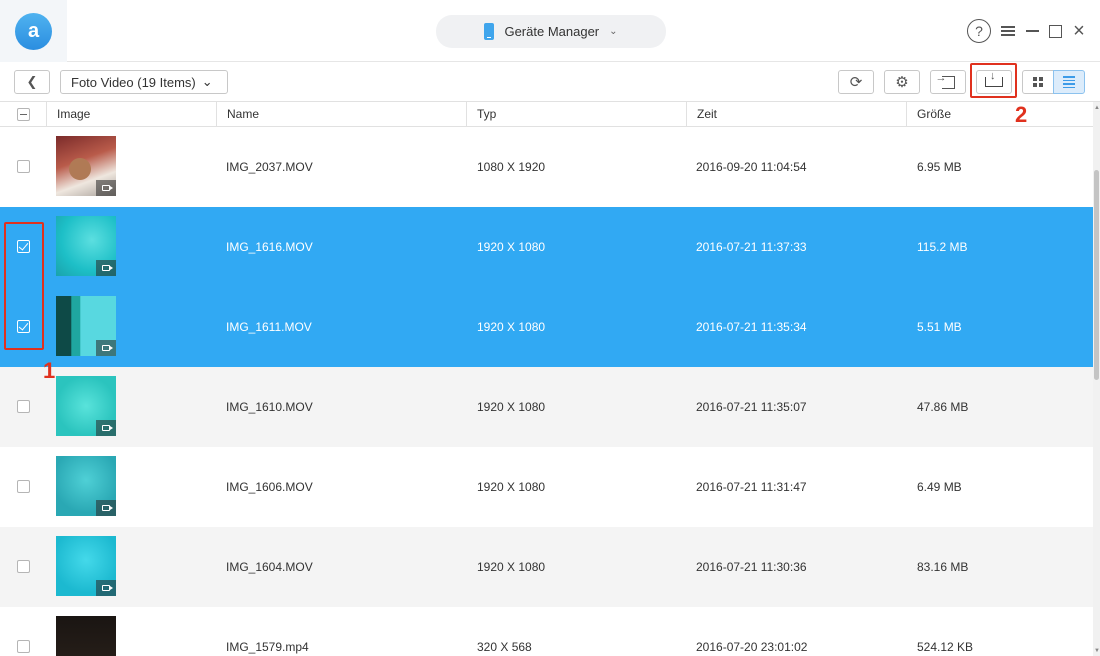 Image resolution: width=1100 pixels, height=656 pixels. Describe the element at coordinates (341, 114) in the screenshot. I see `column-header-name: Name` at that location.